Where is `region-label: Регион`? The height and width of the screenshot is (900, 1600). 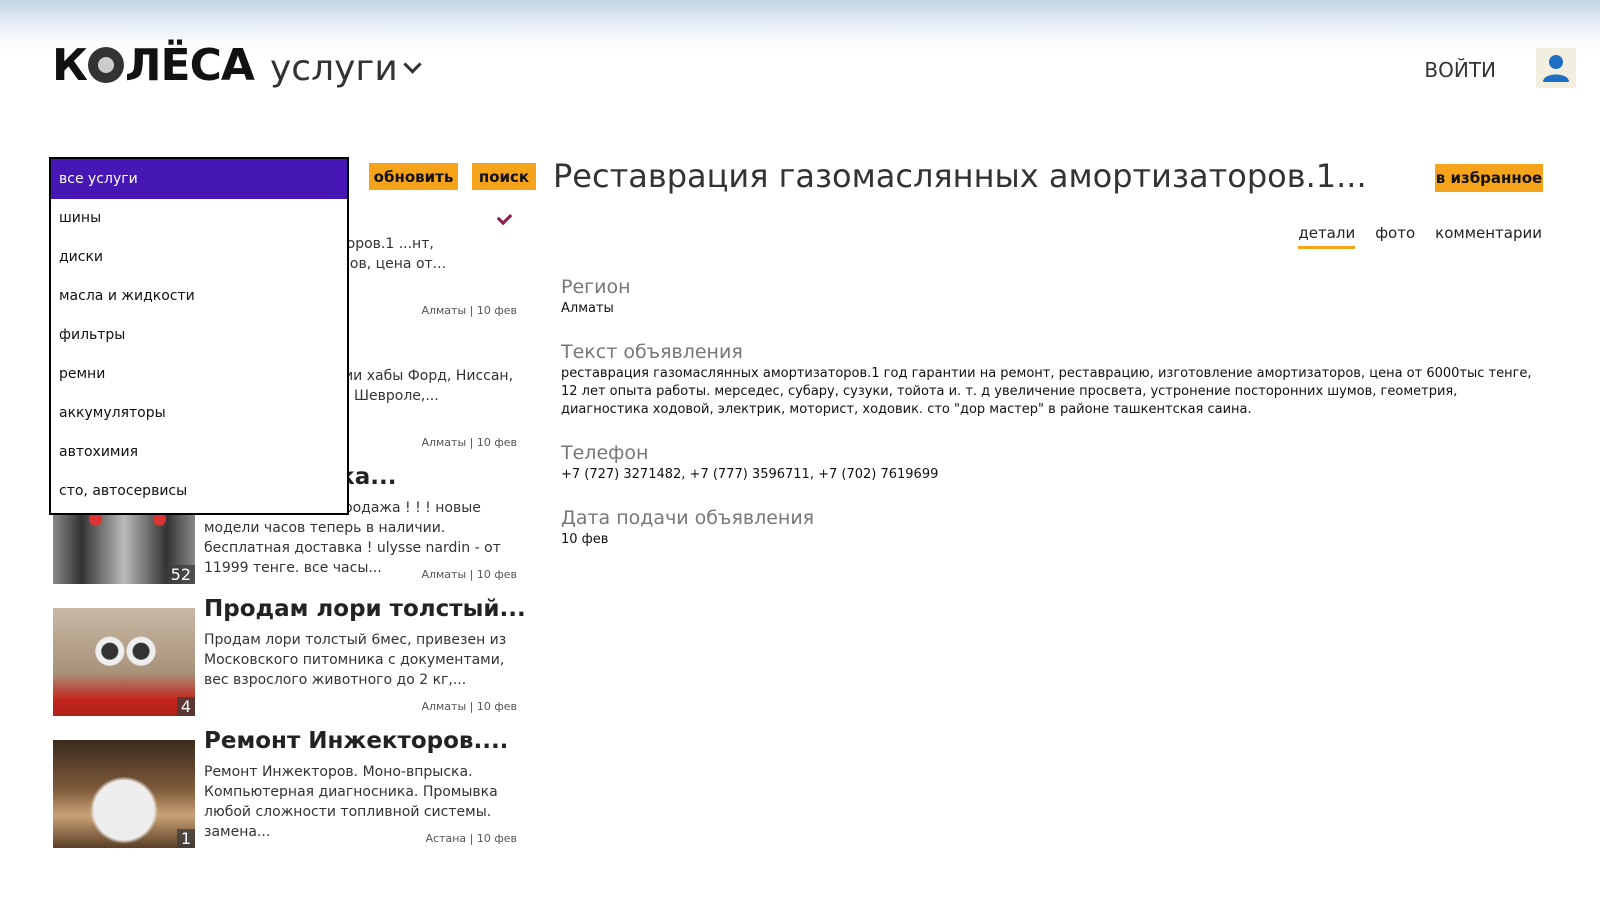 region-label: Регион is located at coordinates (596, 287).